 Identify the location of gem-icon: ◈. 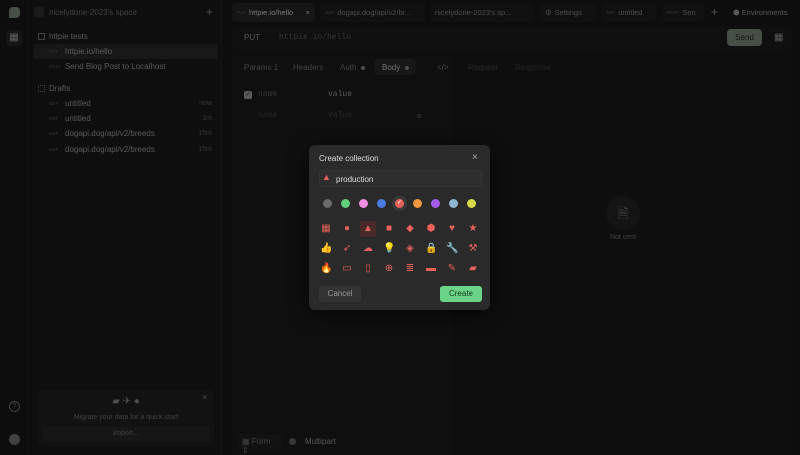
(410, 249).